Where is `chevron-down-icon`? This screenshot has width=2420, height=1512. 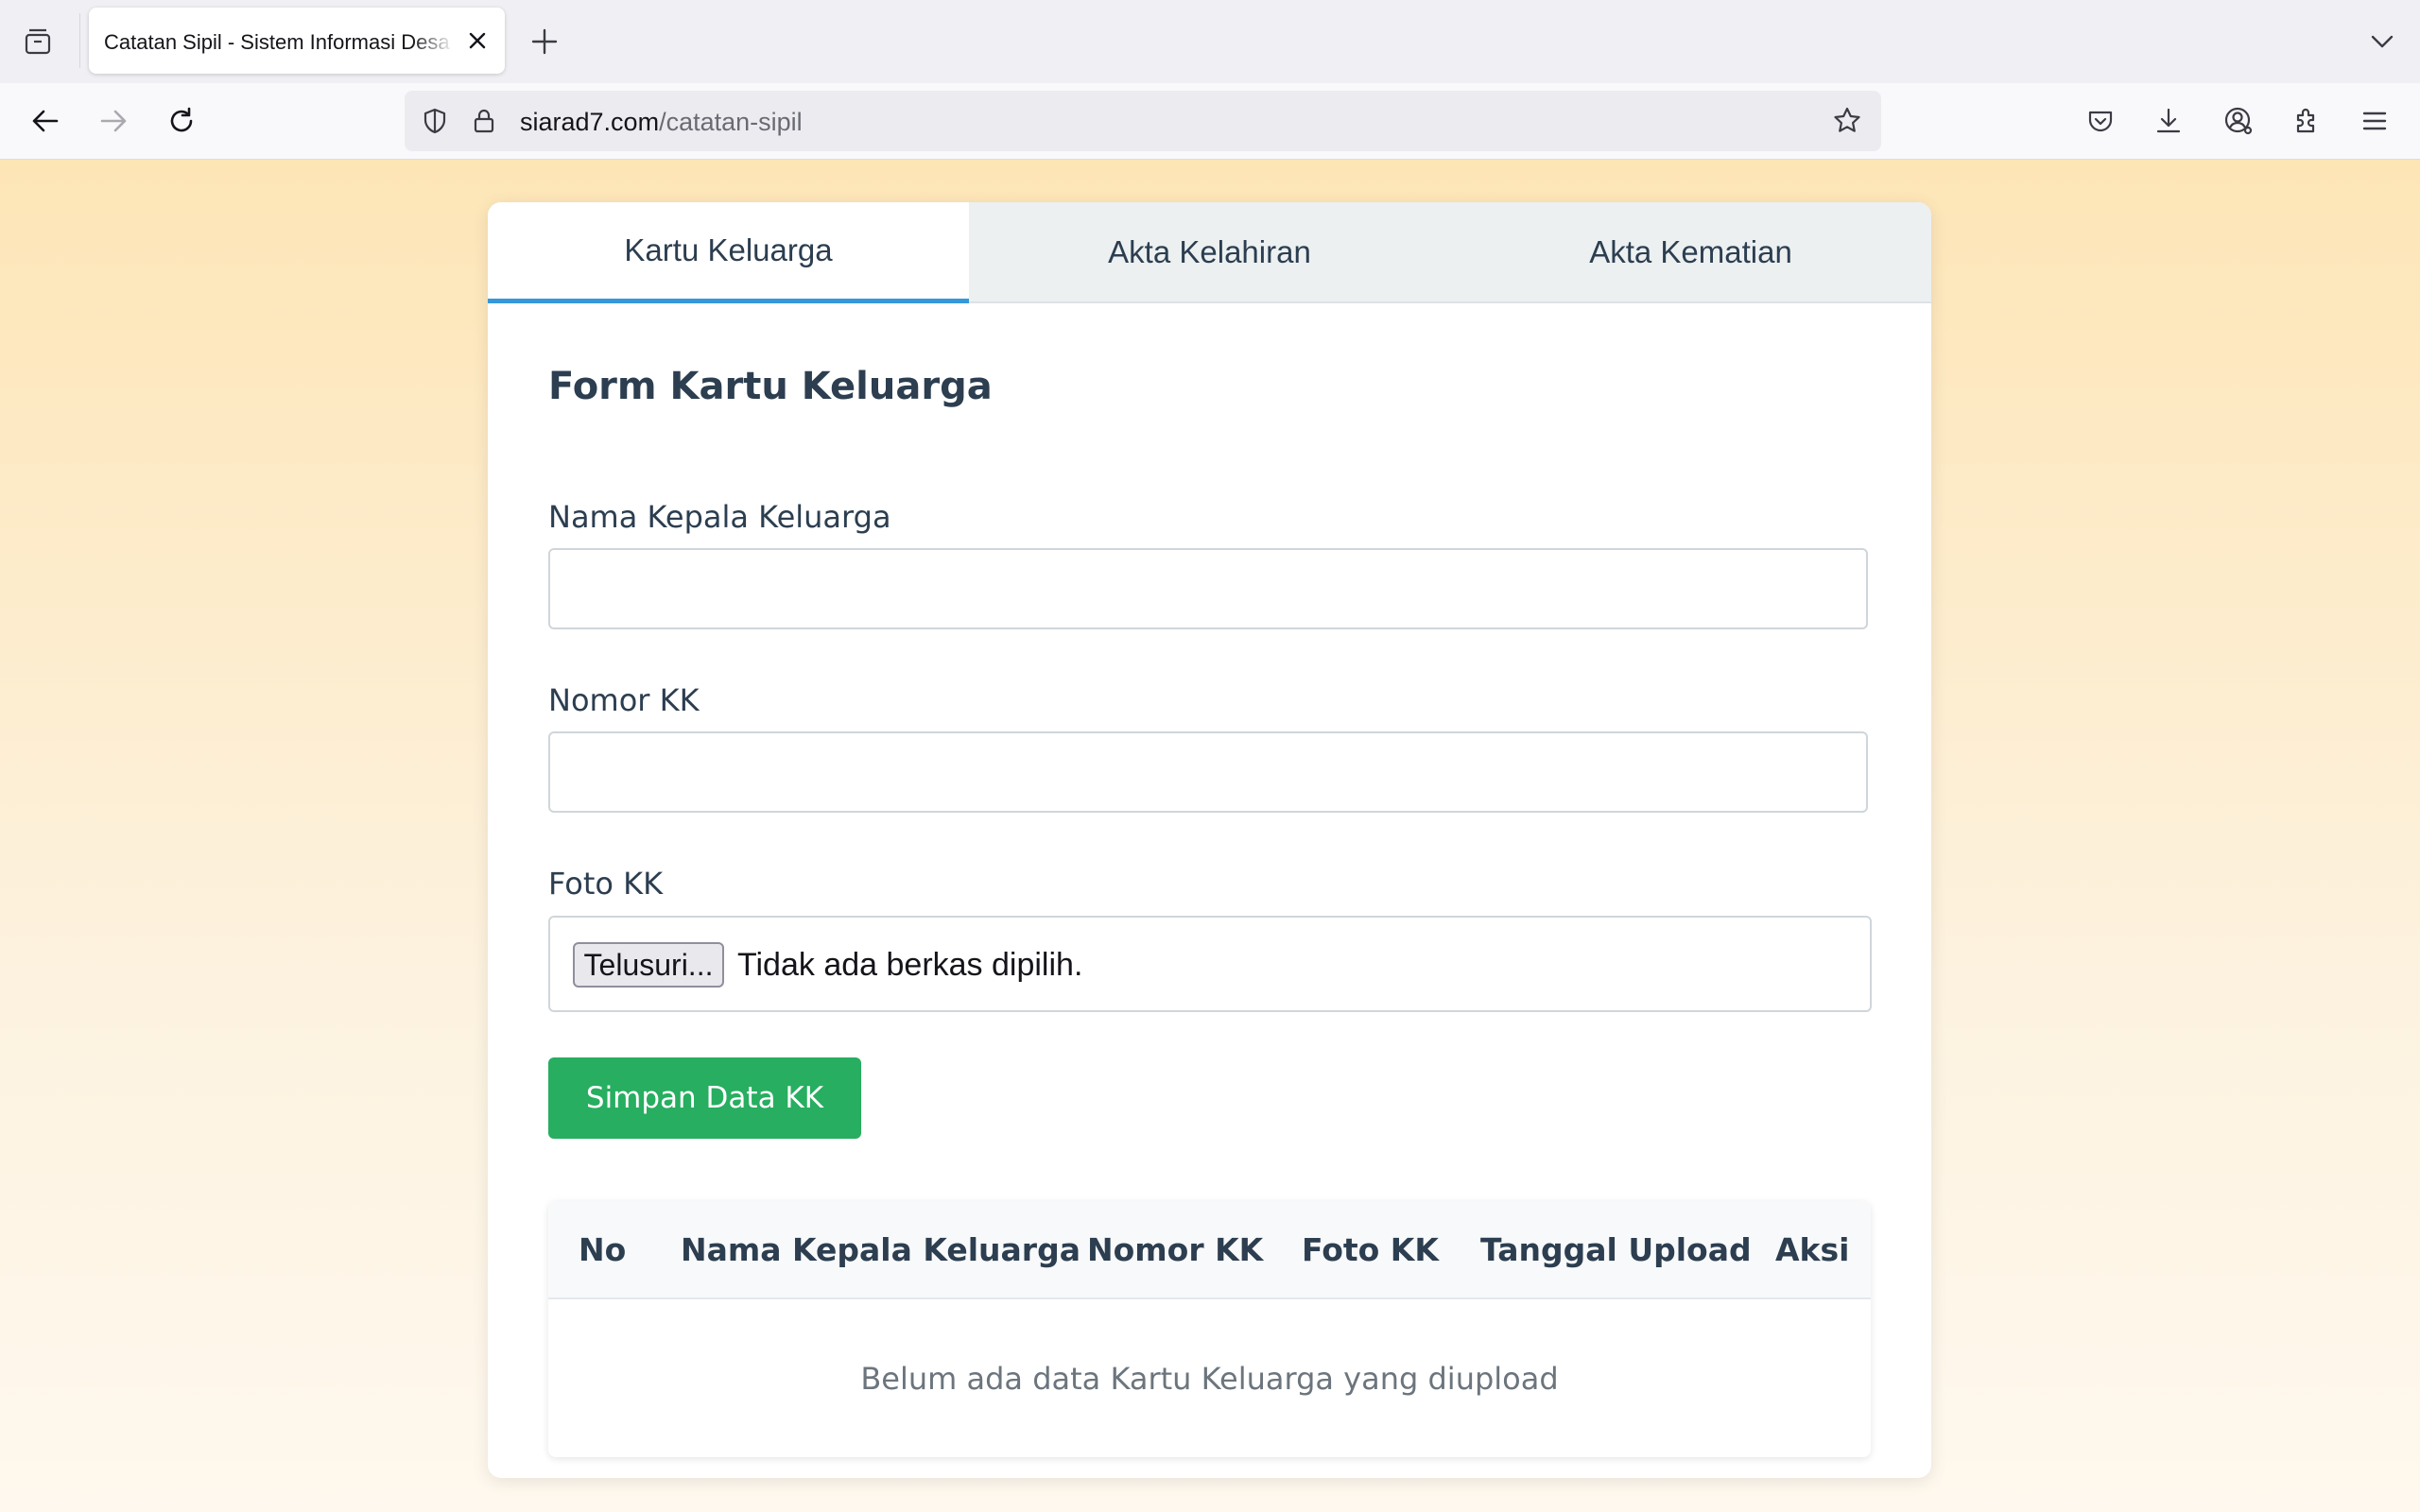 chevron-down-icon is located at coordinates (2382, 41).